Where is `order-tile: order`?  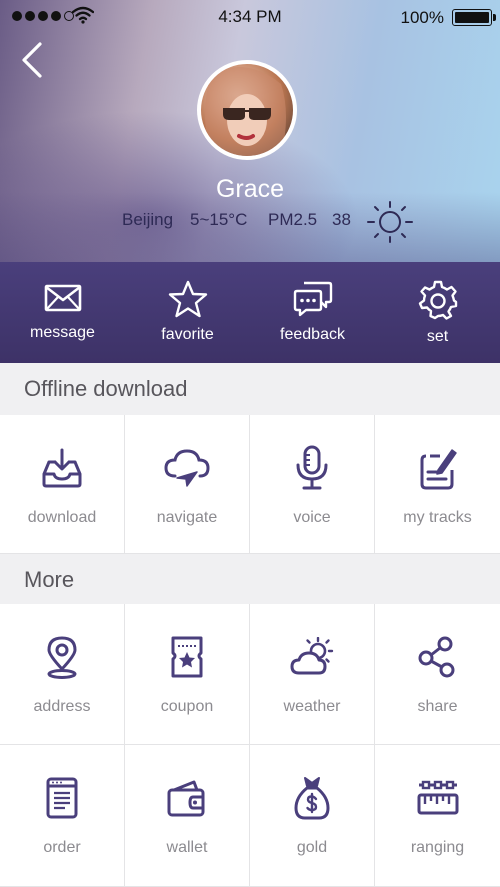 order-tile: order is located at coordinates (62, 816).